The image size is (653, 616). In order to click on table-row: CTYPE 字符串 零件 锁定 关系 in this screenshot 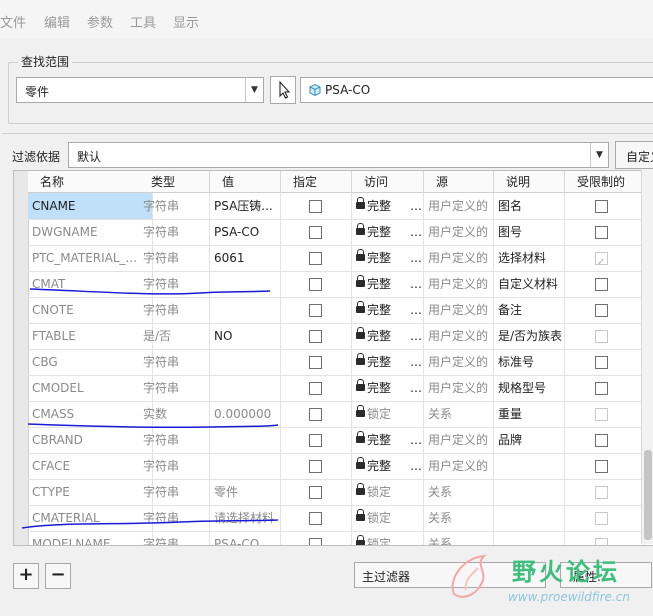, I will do `click(340, 492)`.